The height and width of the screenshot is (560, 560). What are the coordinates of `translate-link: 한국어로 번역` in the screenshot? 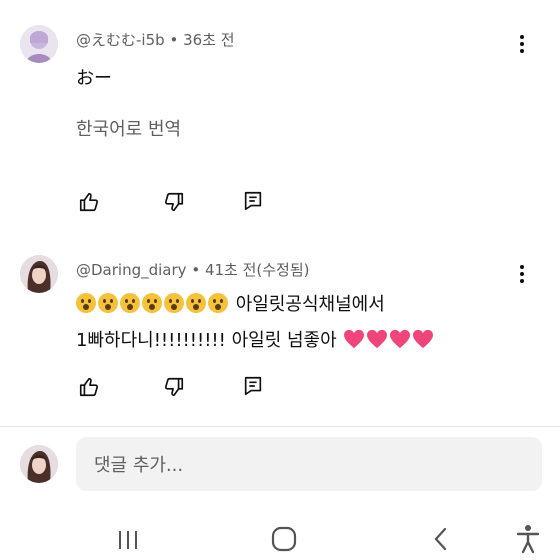 It's located at (128, 128).